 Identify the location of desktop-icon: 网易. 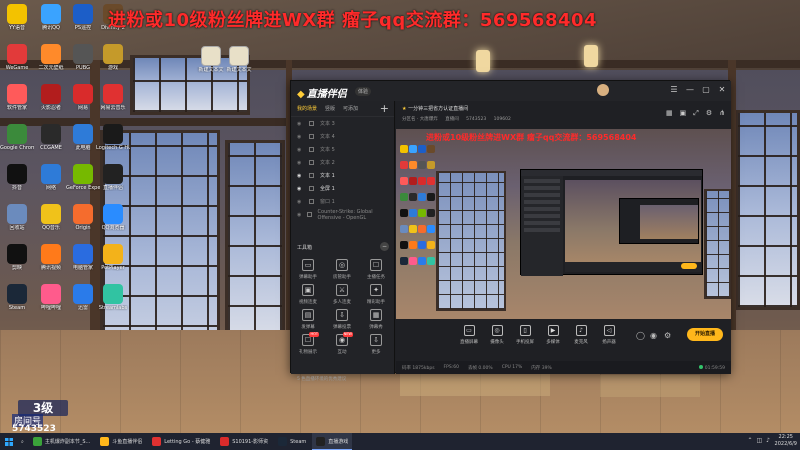
(83, 97).